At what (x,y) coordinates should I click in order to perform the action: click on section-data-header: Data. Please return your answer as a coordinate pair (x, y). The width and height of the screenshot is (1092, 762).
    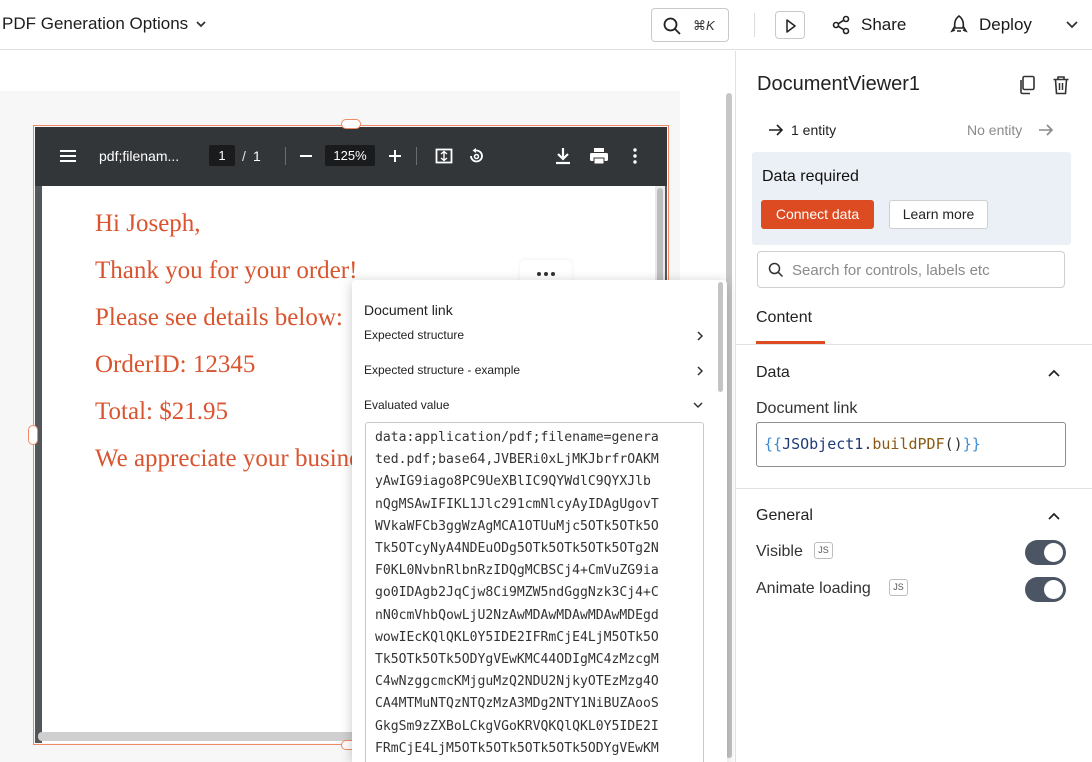
    Looking at the image, I should click on (773, 373).